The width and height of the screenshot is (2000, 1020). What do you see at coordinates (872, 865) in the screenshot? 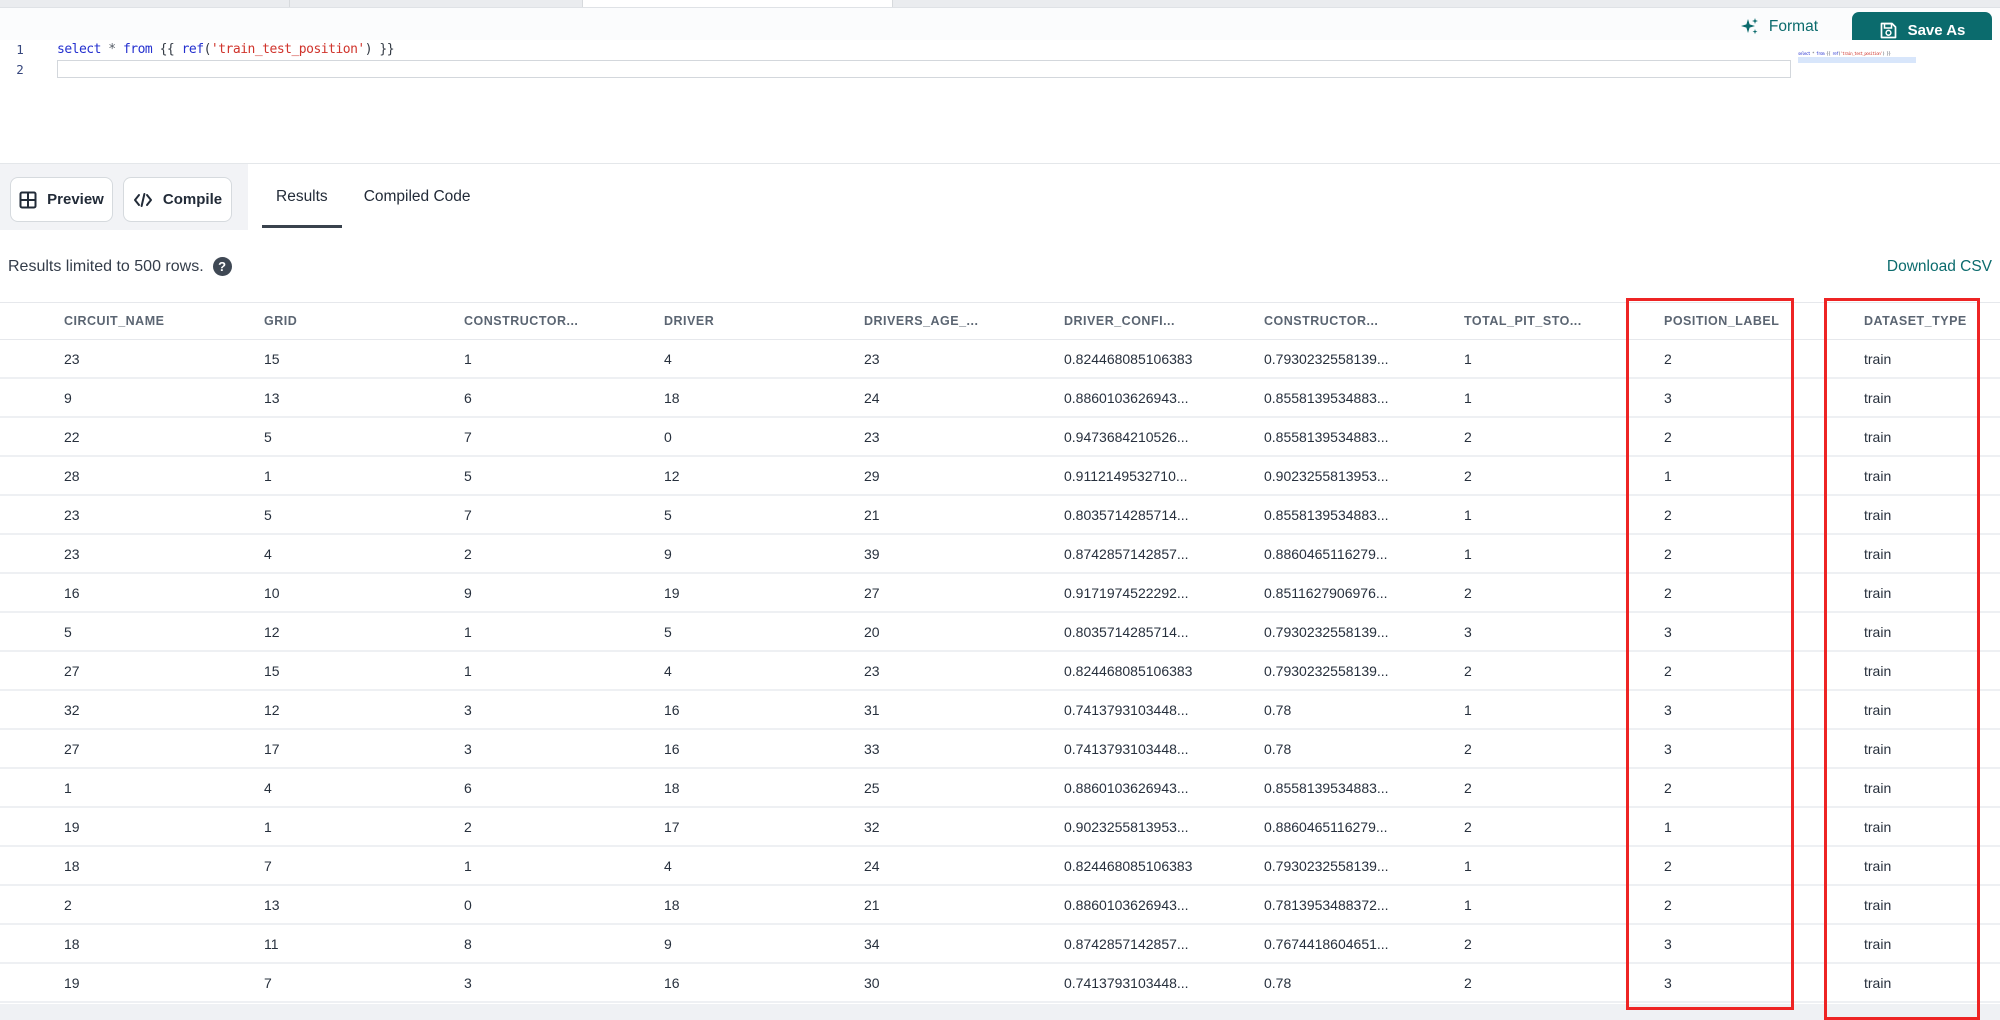
I see `table-cell: 24` at bounding box center [872, 865].